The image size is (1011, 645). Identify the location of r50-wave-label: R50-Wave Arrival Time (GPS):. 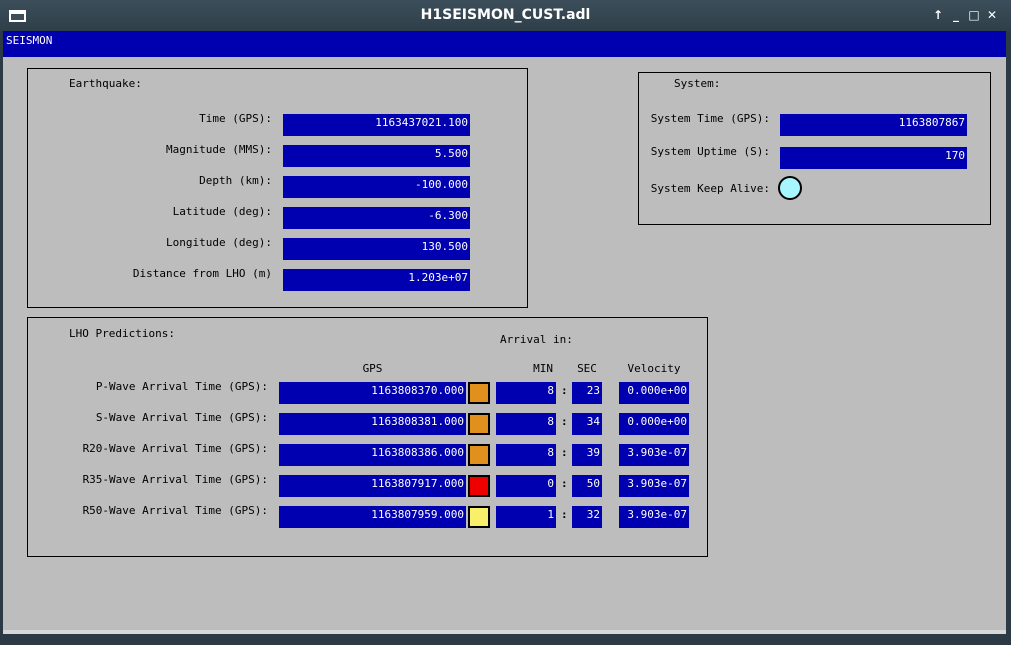
(175, 510).